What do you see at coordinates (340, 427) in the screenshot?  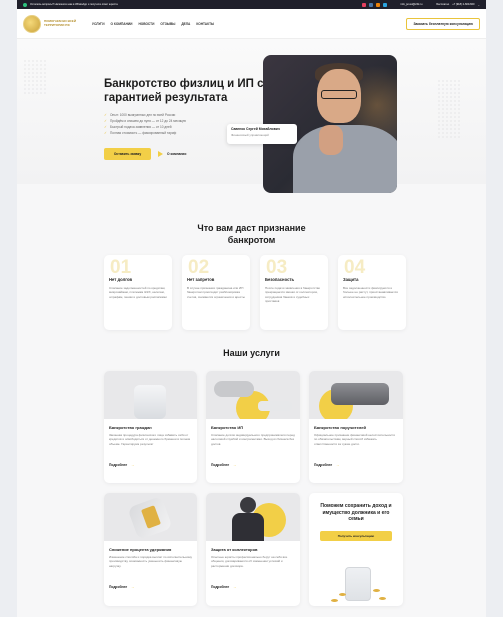 I see `service-title: Банкротство поручителей` at bounding box center [340, 427].